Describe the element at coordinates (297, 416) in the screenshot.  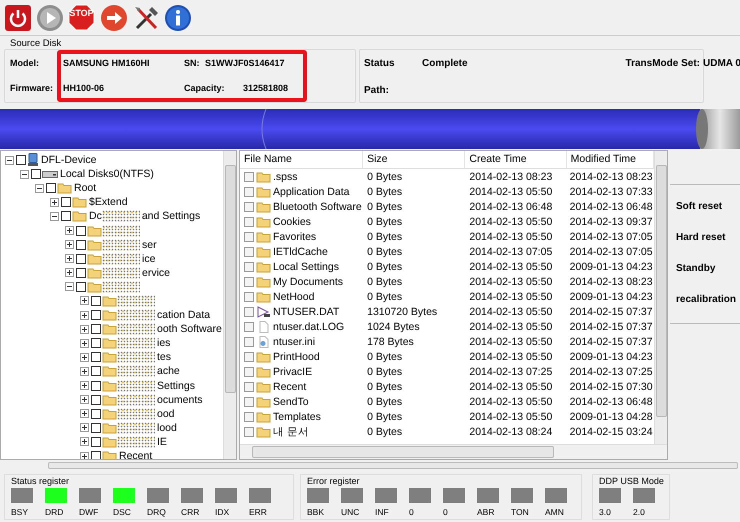
I see `file-name: Templates` at that location.